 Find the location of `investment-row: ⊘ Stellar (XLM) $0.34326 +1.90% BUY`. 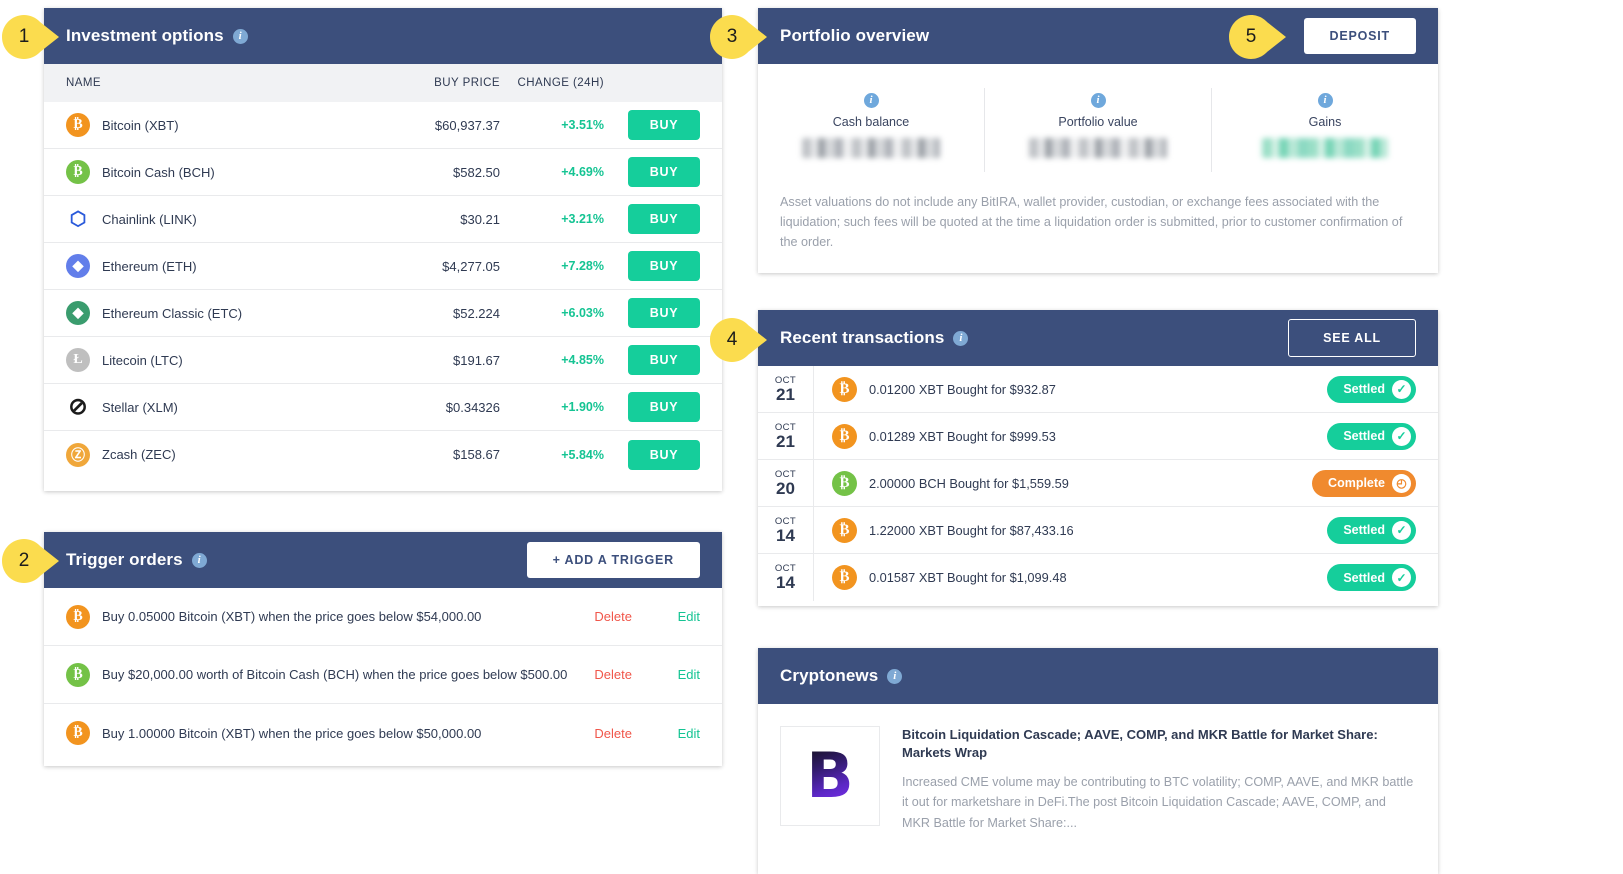

investment-row: ⊘ Stellar (XLM) $0.34326 +1.90% BUY is located at coordinates (383, 407).